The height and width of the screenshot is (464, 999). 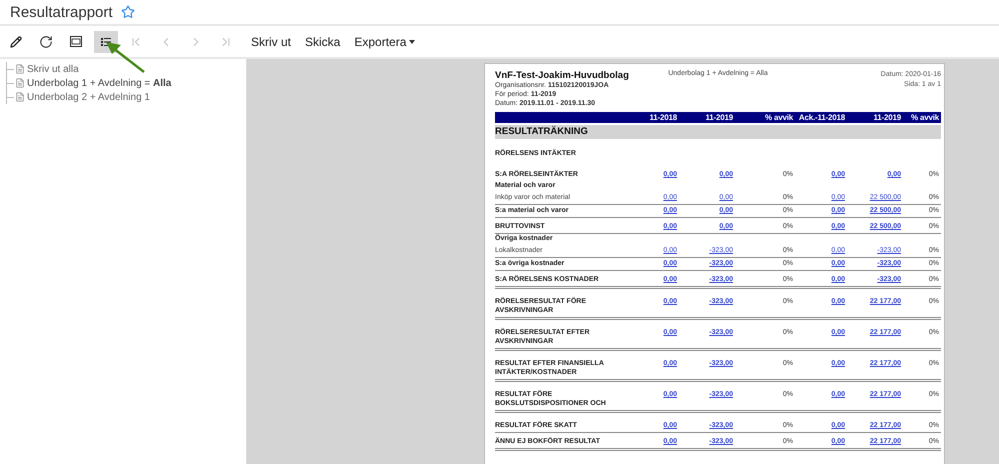 What do you see at coordinates (821, 117) in the screenshot?
I see `column-header: Ack.-11-2018` at bounding box center [821, 117].